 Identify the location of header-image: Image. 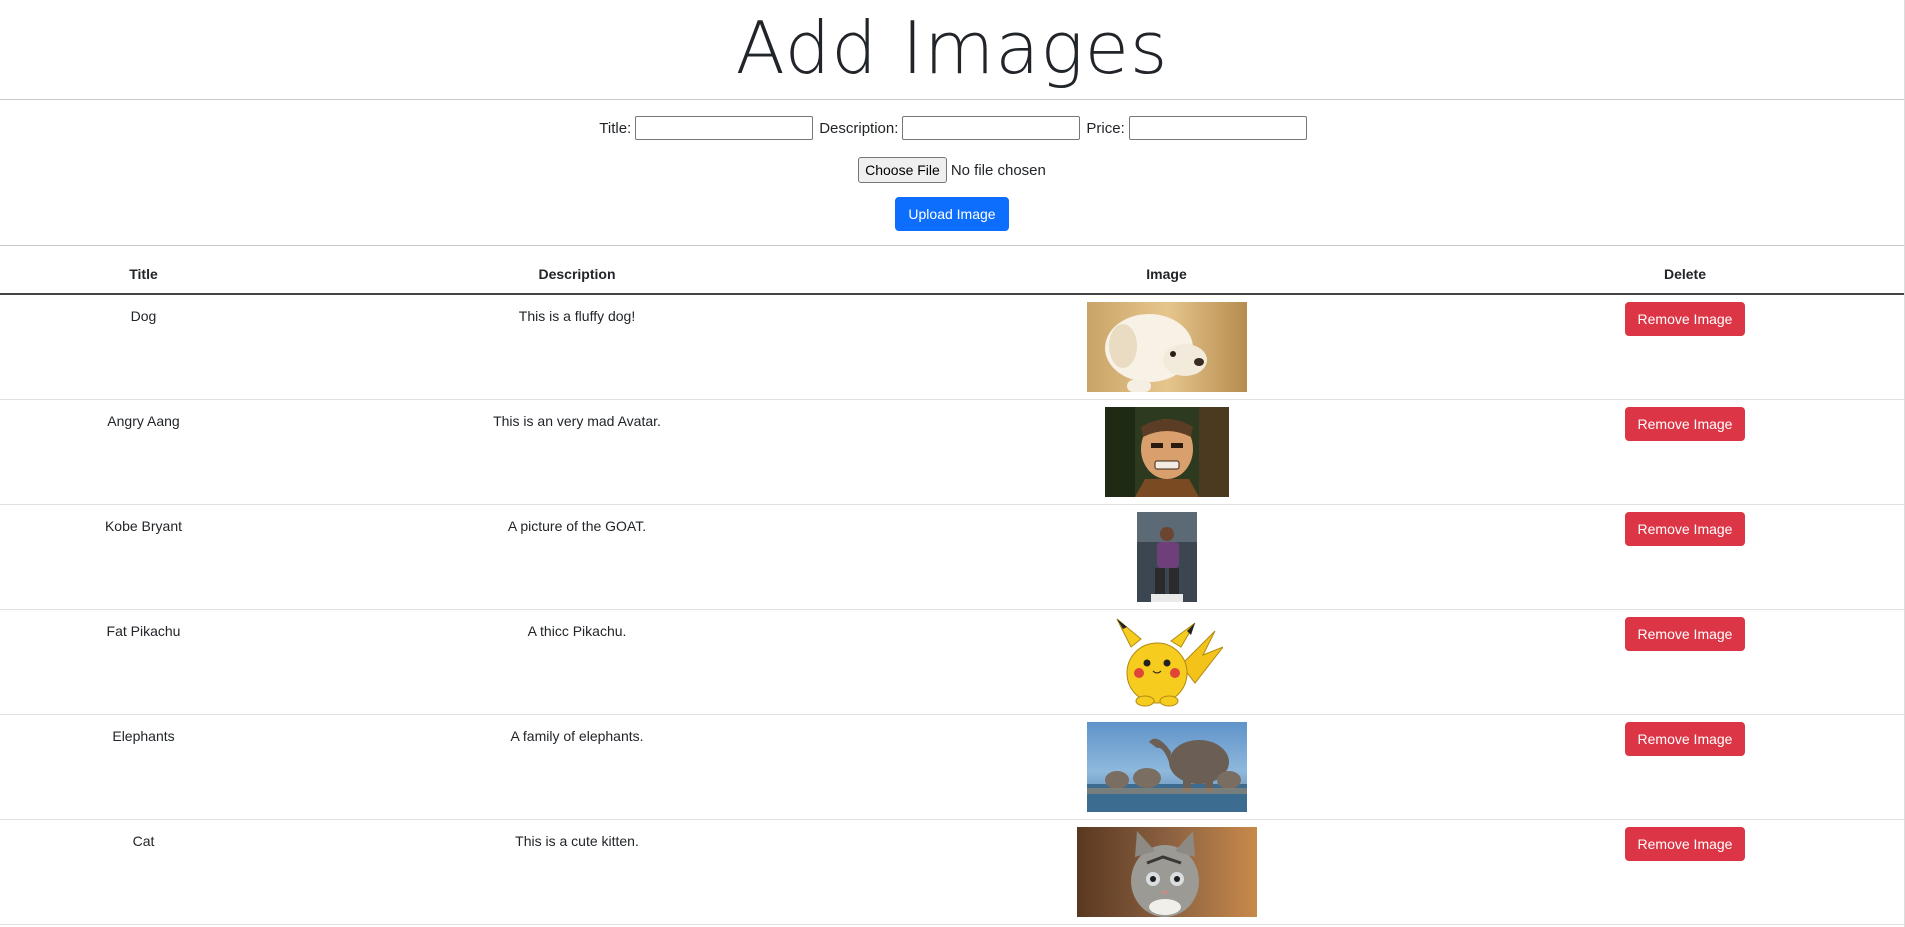
(1166, 270).